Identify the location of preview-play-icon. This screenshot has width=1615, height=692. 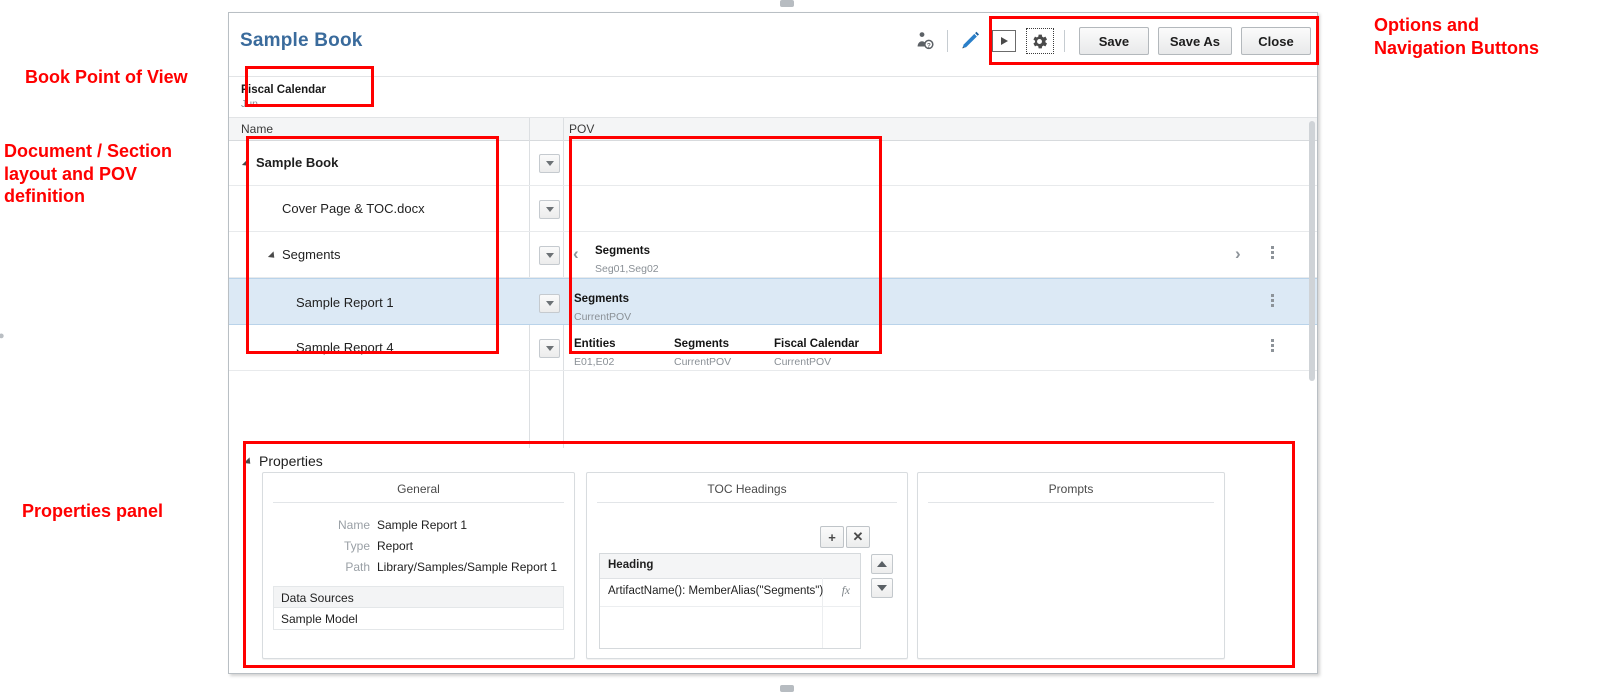
(1004, 41).